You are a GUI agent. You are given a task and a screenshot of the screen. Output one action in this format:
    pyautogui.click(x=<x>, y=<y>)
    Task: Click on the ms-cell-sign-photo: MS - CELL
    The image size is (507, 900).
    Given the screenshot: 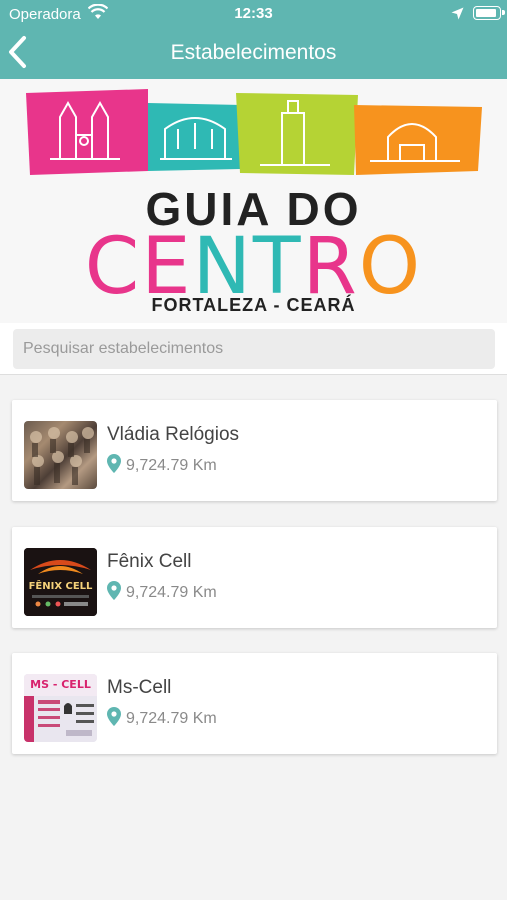 What is the action you would take?
    pyautogui.click(x=60, y=708)
    